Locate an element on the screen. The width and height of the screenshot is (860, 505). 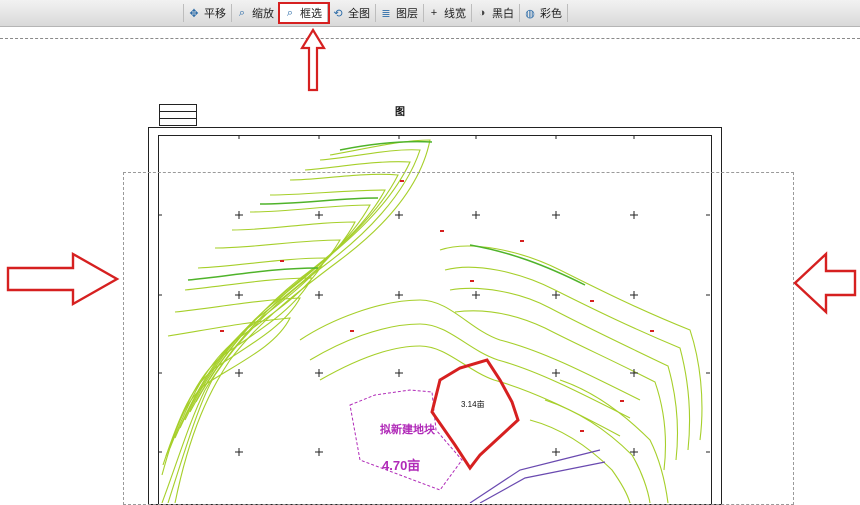
left-arrow-callout-icon is located at coordinates (825, 283).